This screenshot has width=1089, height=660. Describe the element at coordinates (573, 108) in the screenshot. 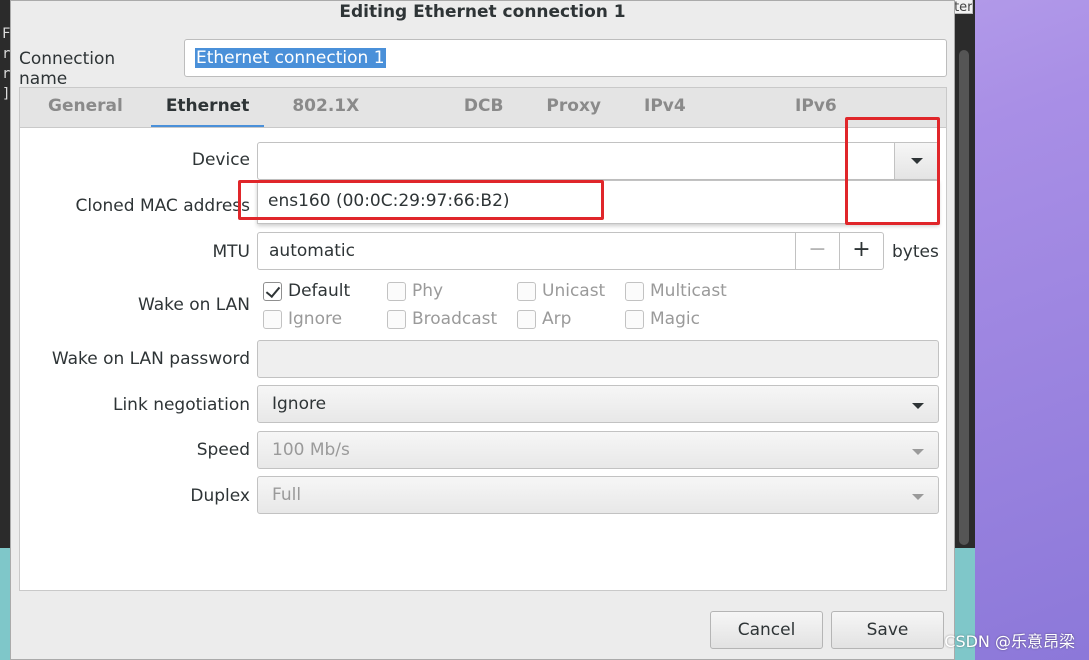

I see `tab-proxy: Proxy` at that location.